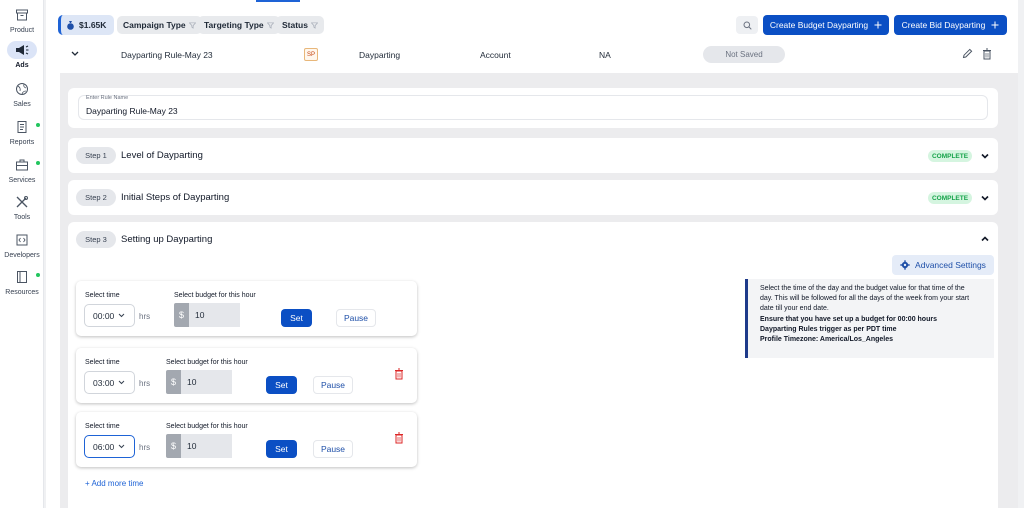 The image size is (1024, 508). What do you see at coordinates (943, 25) in the screenshot?
I see `button-label: Create Bid Dayparting` at bounding box center [943, 25].